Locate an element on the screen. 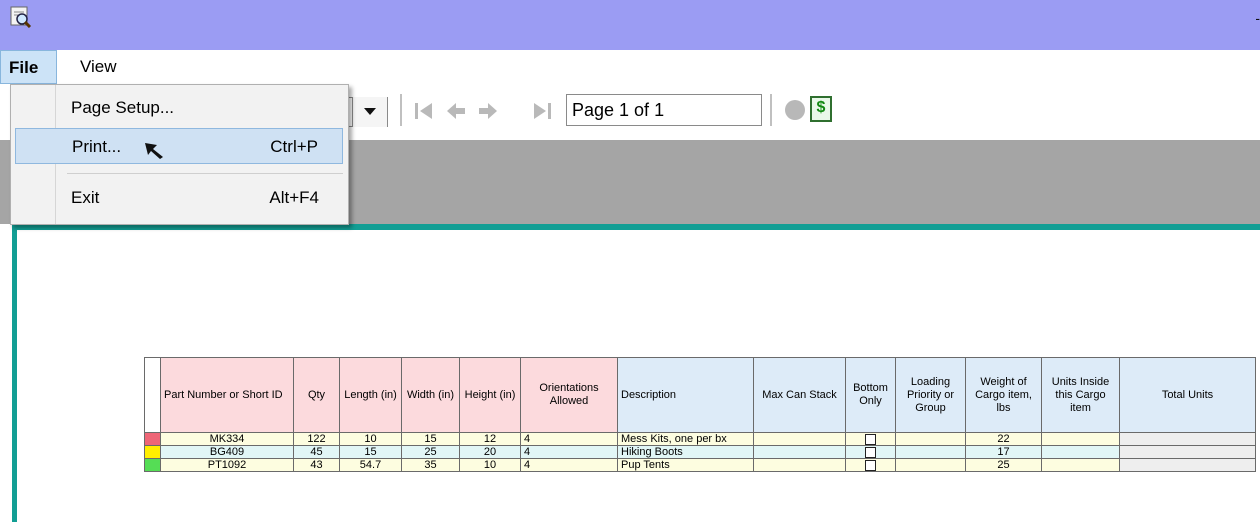  cell-description: Mess Kits, one per bx is located at coordinates (685, 439).